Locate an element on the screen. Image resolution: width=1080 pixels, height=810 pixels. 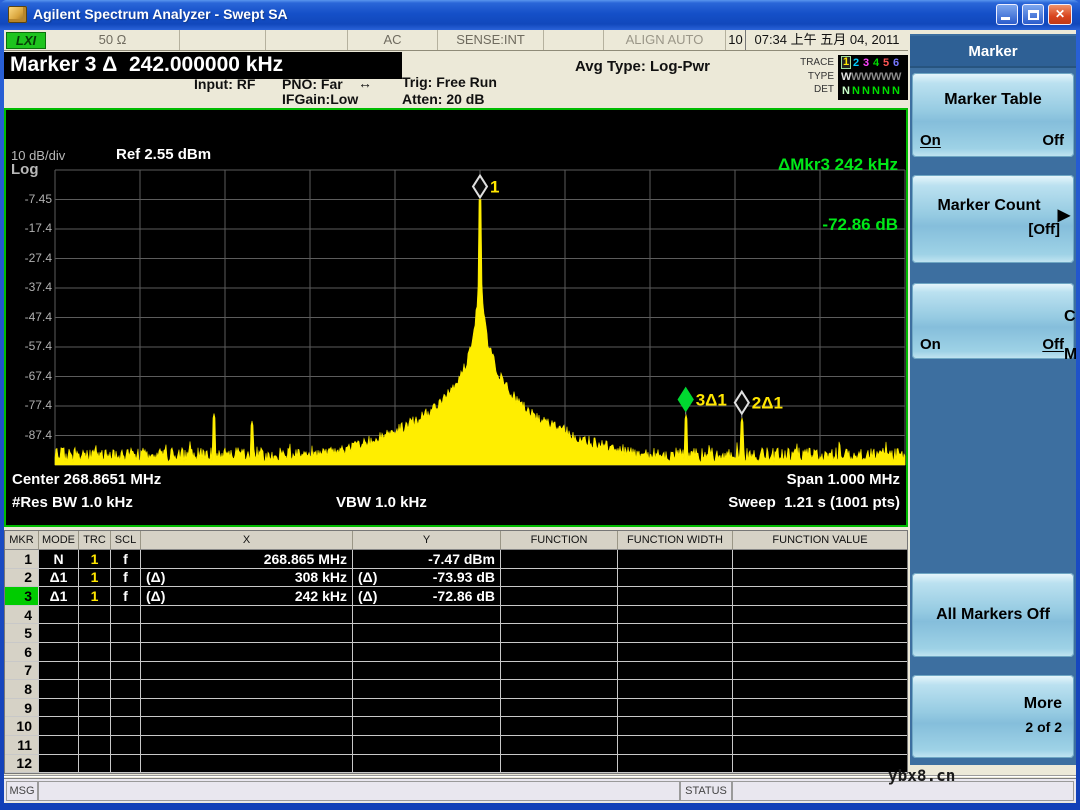
col-mode: MODE is located at coordinates (59, 540).